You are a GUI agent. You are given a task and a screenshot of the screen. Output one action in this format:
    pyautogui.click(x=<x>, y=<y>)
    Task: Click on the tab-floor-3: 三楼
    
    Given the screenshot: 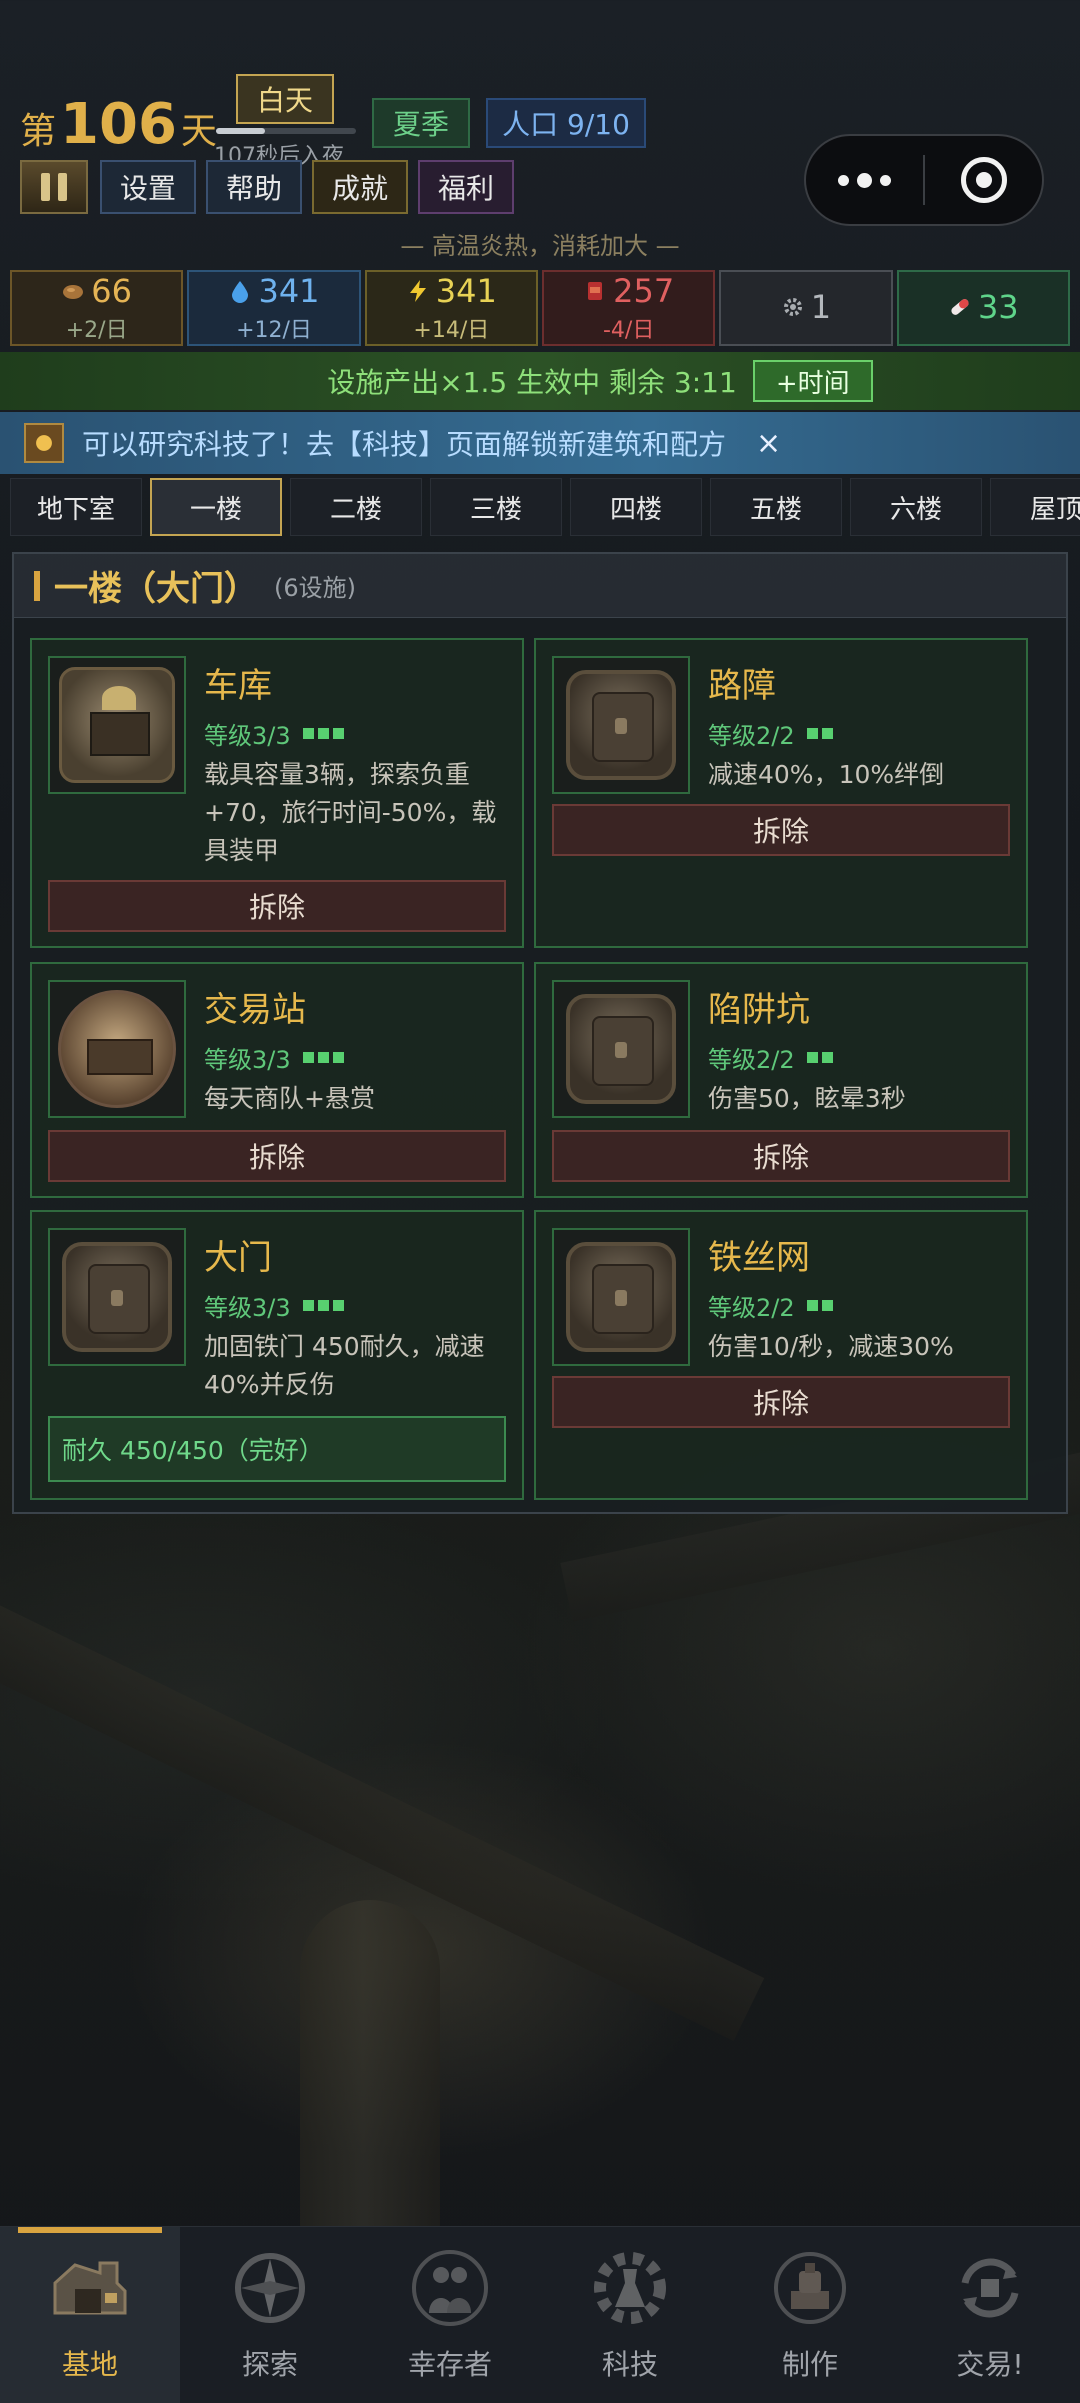 What is the action you would take?
    pyautogui.click(x=496, y=507)
    